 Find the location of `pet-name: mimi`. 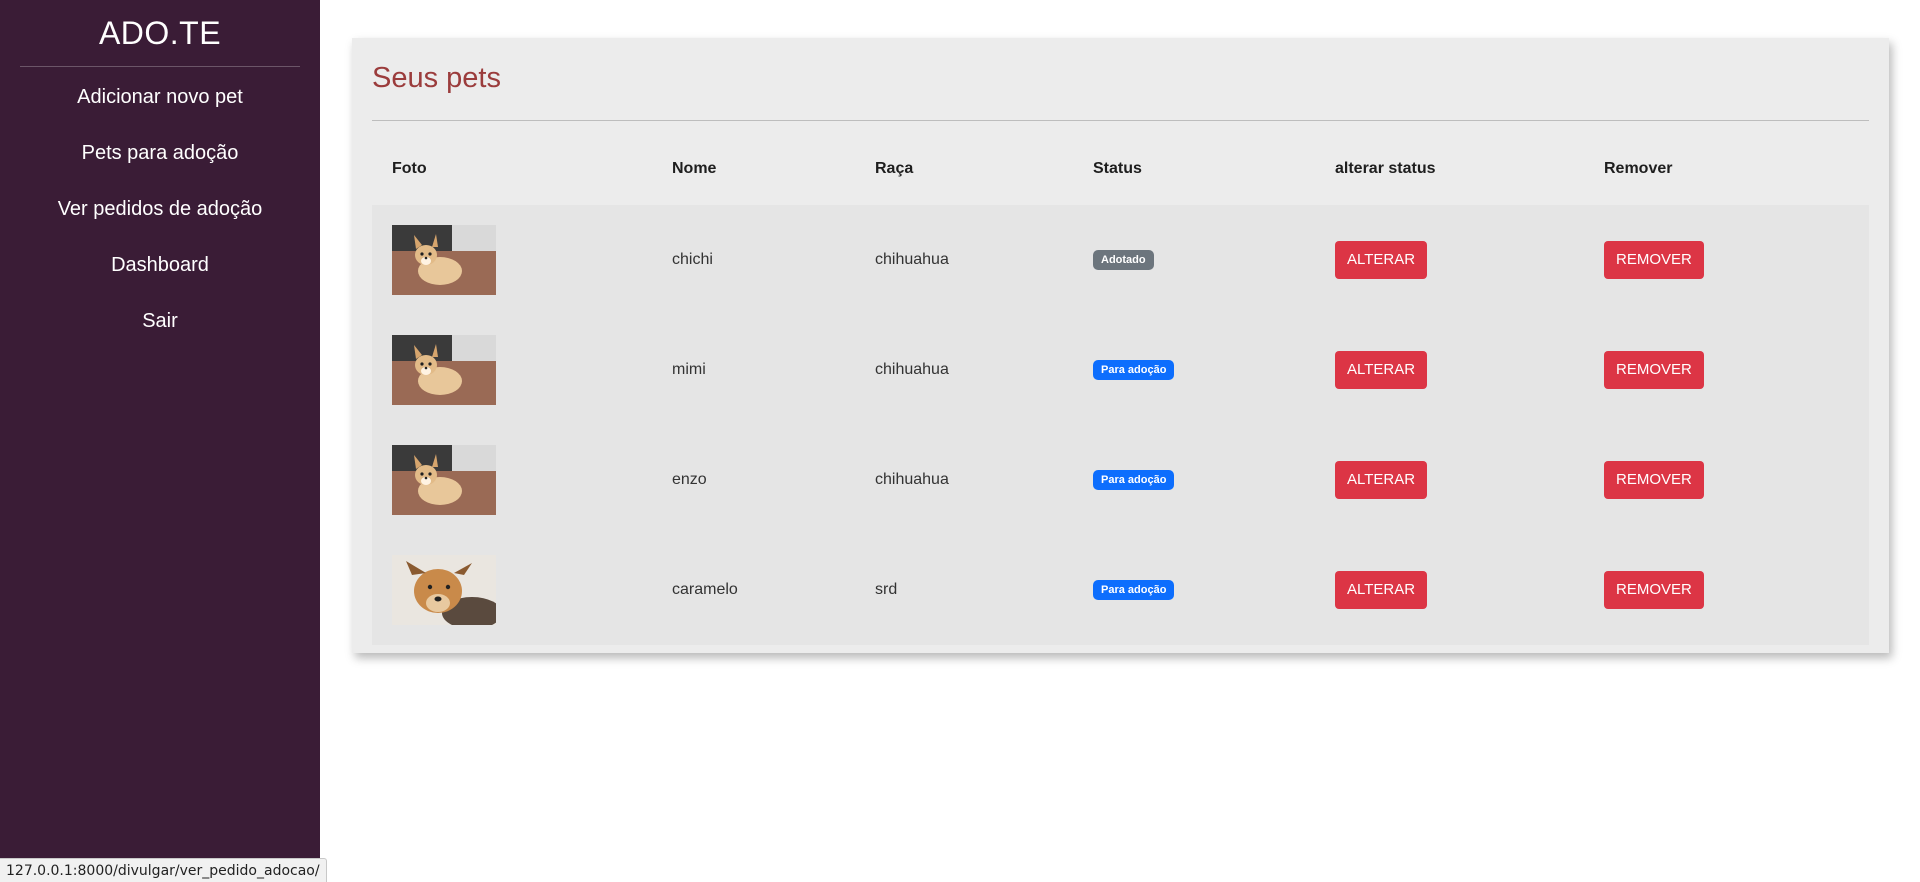

pet-name: mimi is located at coordinates (689, 369).